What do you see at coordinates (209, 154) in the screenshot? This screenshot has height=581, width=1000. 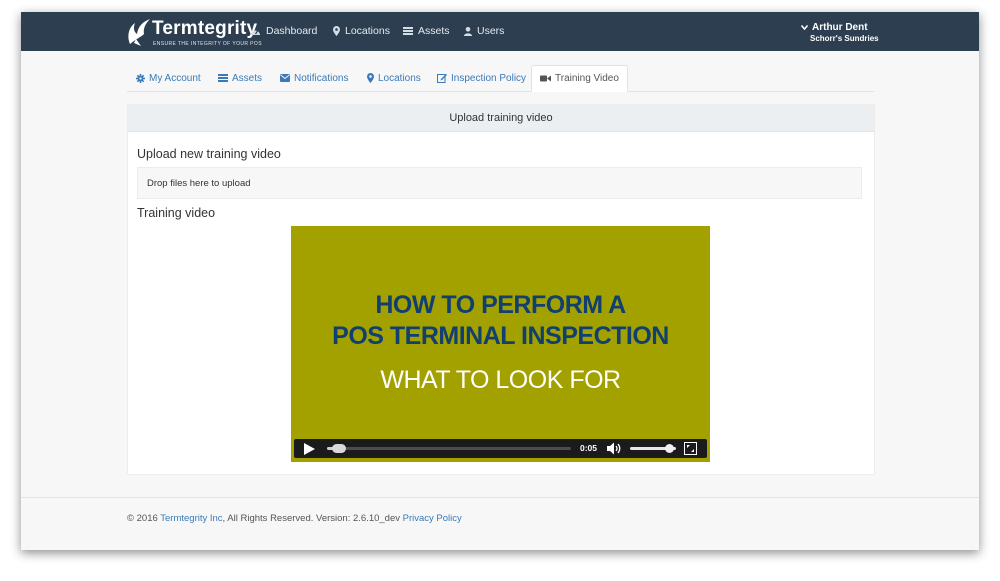 I see `upload-section-title: Upload new training video` at bounding box center [209, 154].